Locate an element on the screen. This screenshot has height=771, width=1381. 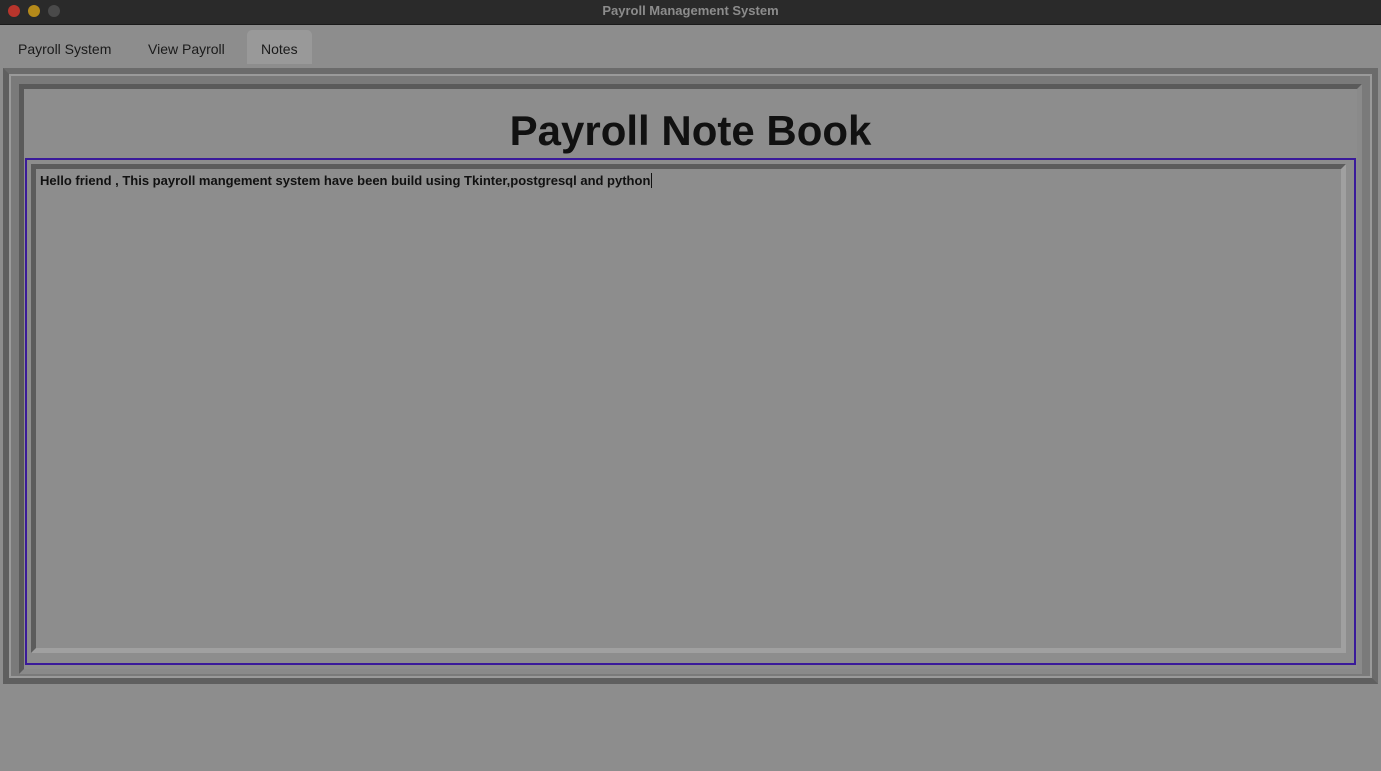
window-title: Payroll Management System is located at coordinates (690, 10).